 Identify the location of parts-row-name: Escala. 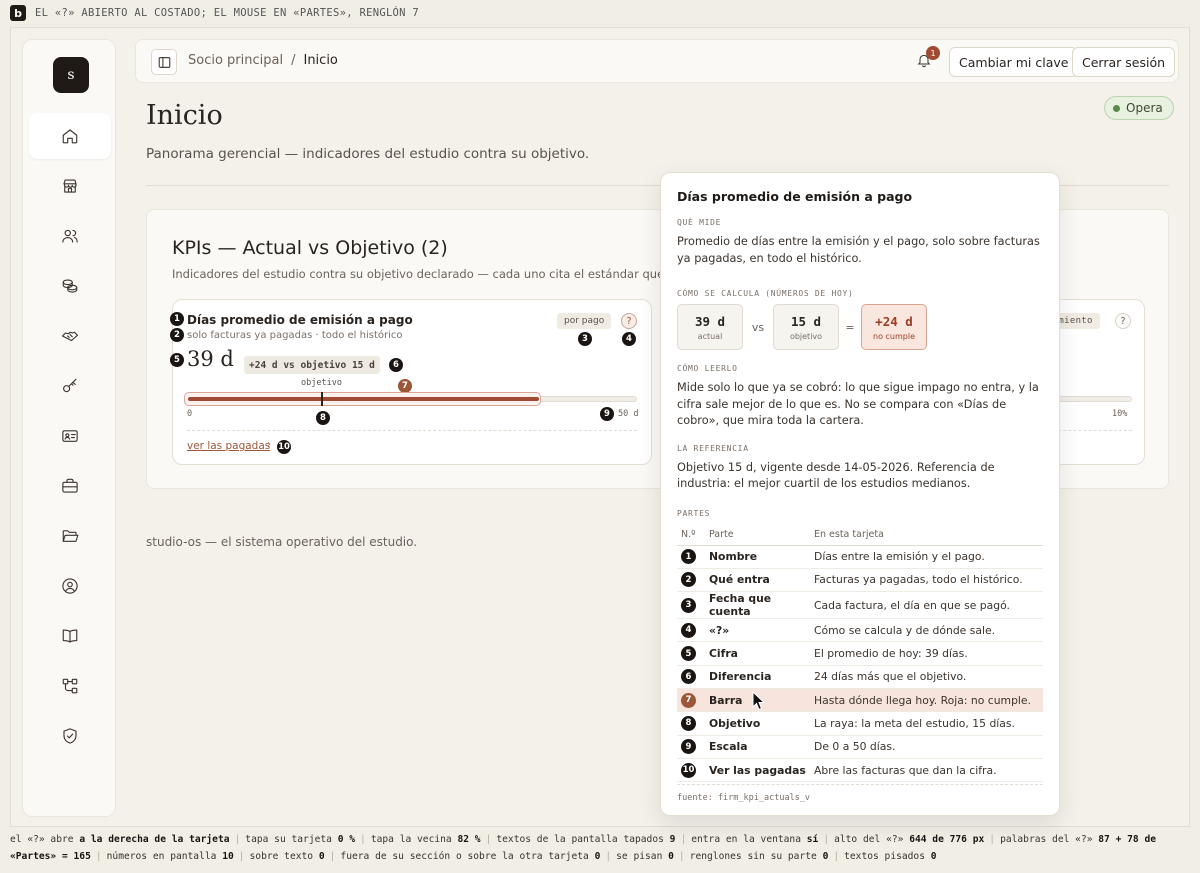
(757, 747).